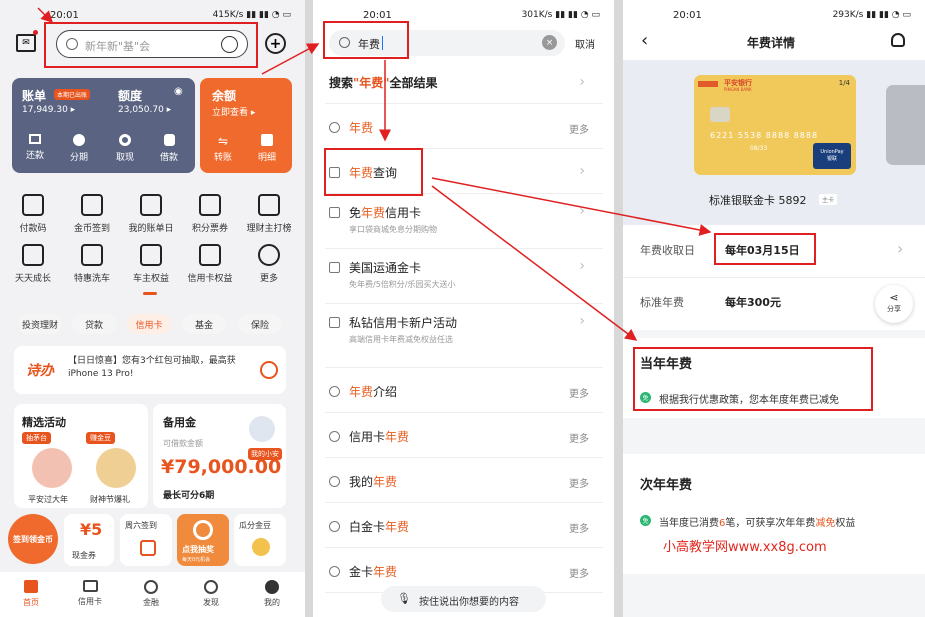 Image resolution: width=925 pixels, height=617 pixels. What do you see at coordinates (290, 59) in the screenshot?
I see `arrow-to-query` at bounding box center [290, 59].